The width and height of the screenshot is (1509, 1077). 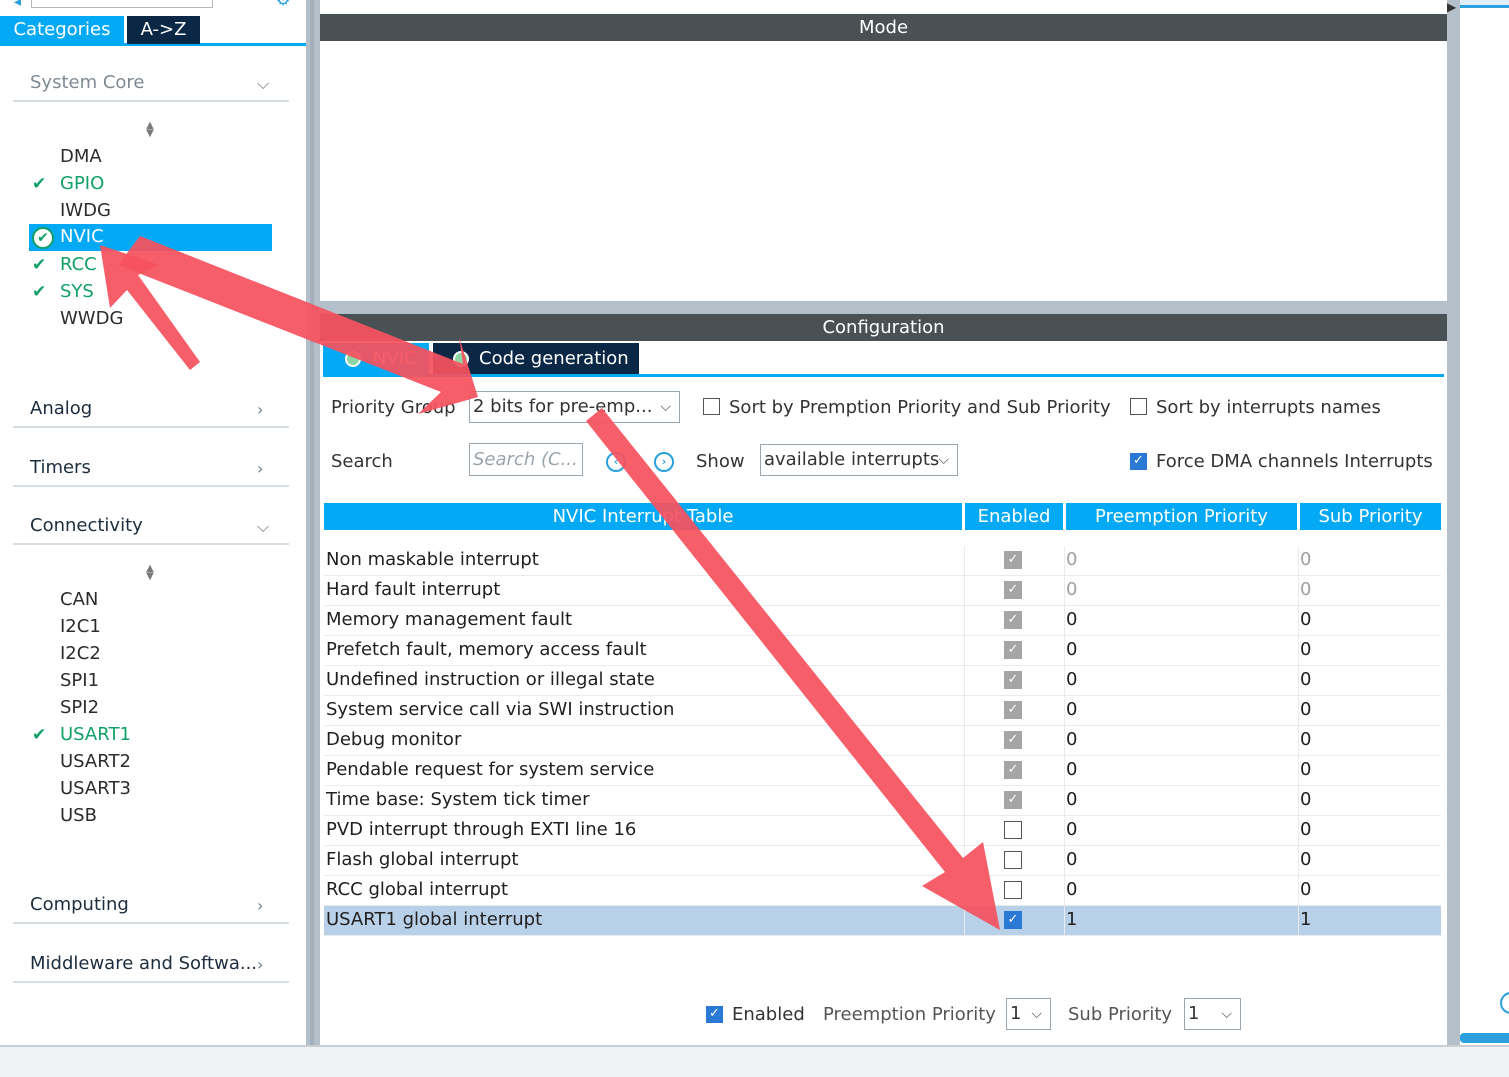 What do you see at coordinates (1305, 919) in the screenshot?
I see `sub-priority-cell: 1` at bounding box center [1305, 919].